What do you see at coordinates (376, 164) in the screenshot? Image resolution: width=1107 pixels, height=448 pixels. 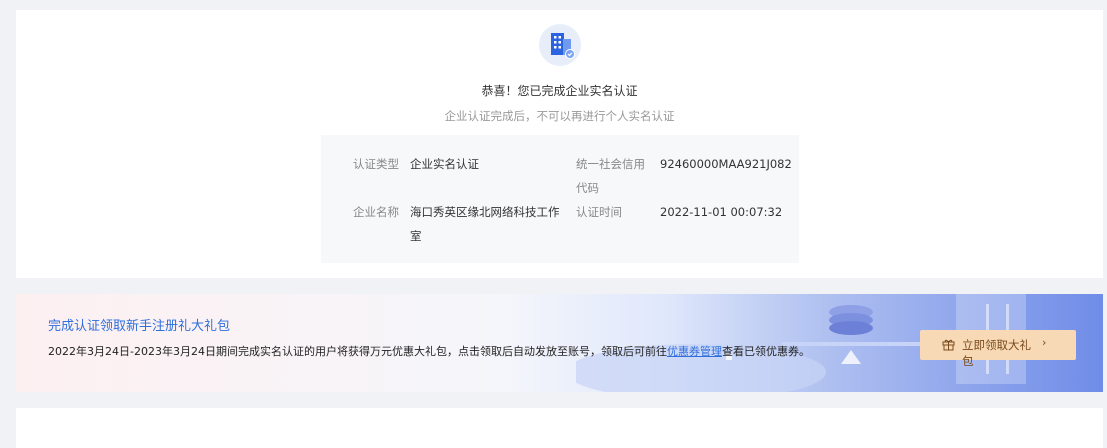 I see `type-label: 认证类型` at bounding box center [376, 164].